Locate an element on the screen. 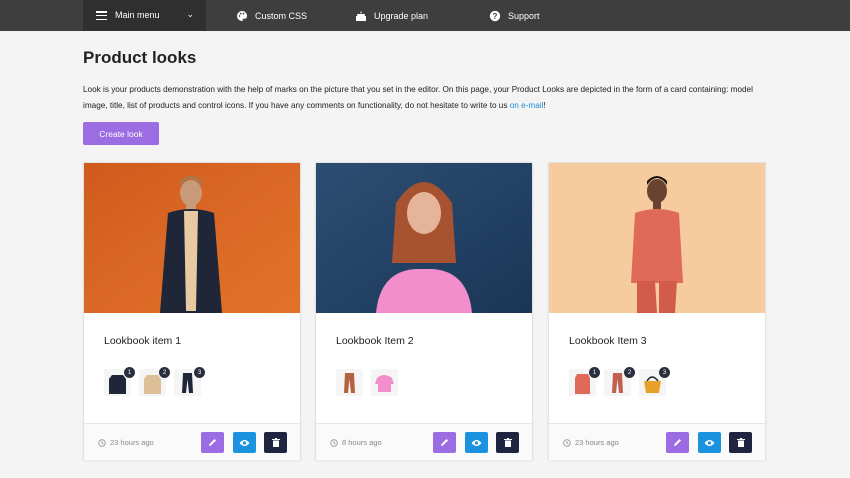 The height and width of the screenshot is (478, 850). card-title: Lookbook Item 2 is located at coordinates (375, 341).